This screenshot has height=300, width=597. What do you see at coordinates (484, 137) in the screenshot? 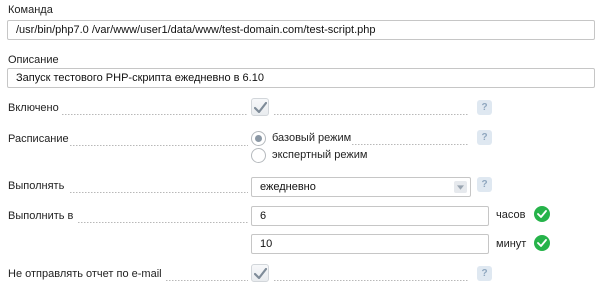
I see `schedule-help-icon: ?` at bounding box center [484, 137].